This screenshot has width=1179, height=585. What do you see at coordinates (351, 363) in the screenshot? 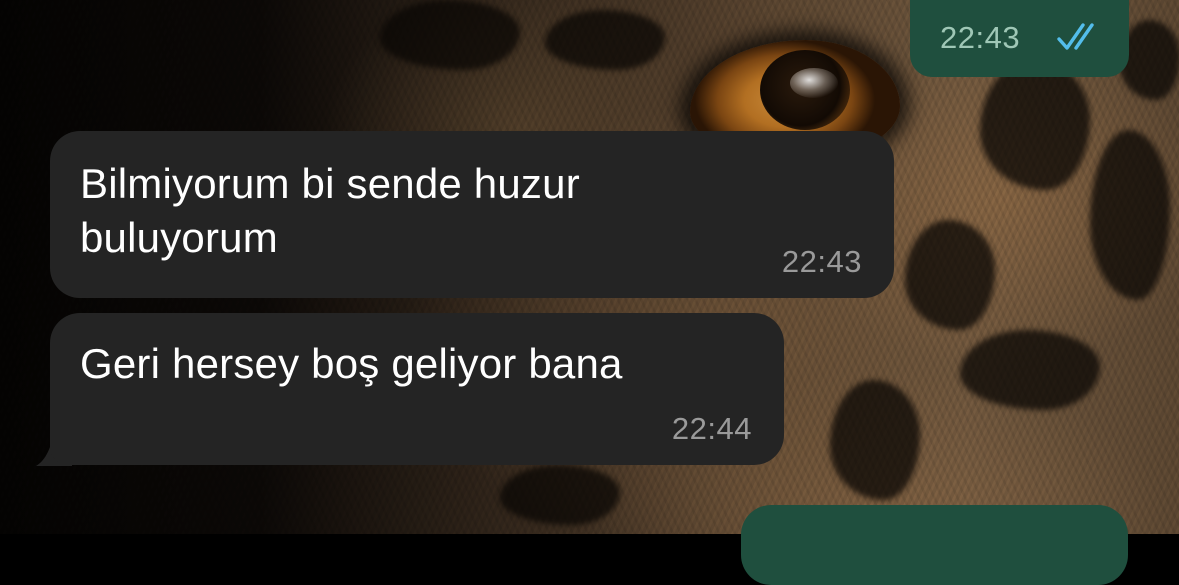
I see `message-text: Geri hersey boş geliyor bana` at bounding box center [351, 363].